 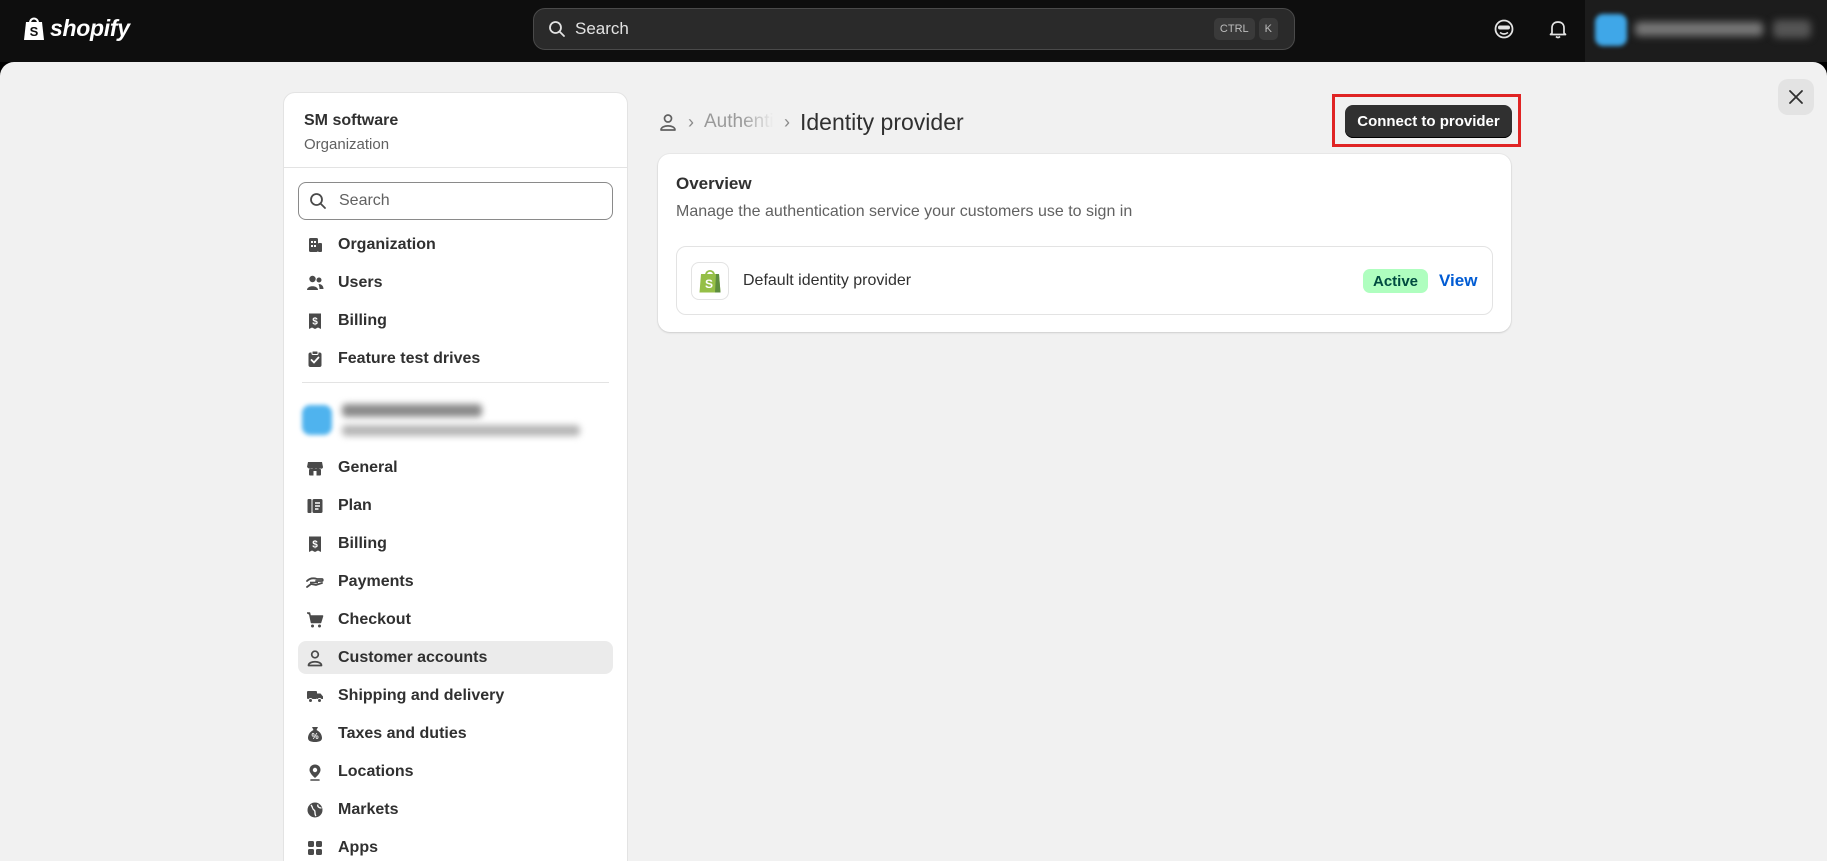 I want to click on breadcrumb-parent-link: Authentication, so click(x=739, y=122).